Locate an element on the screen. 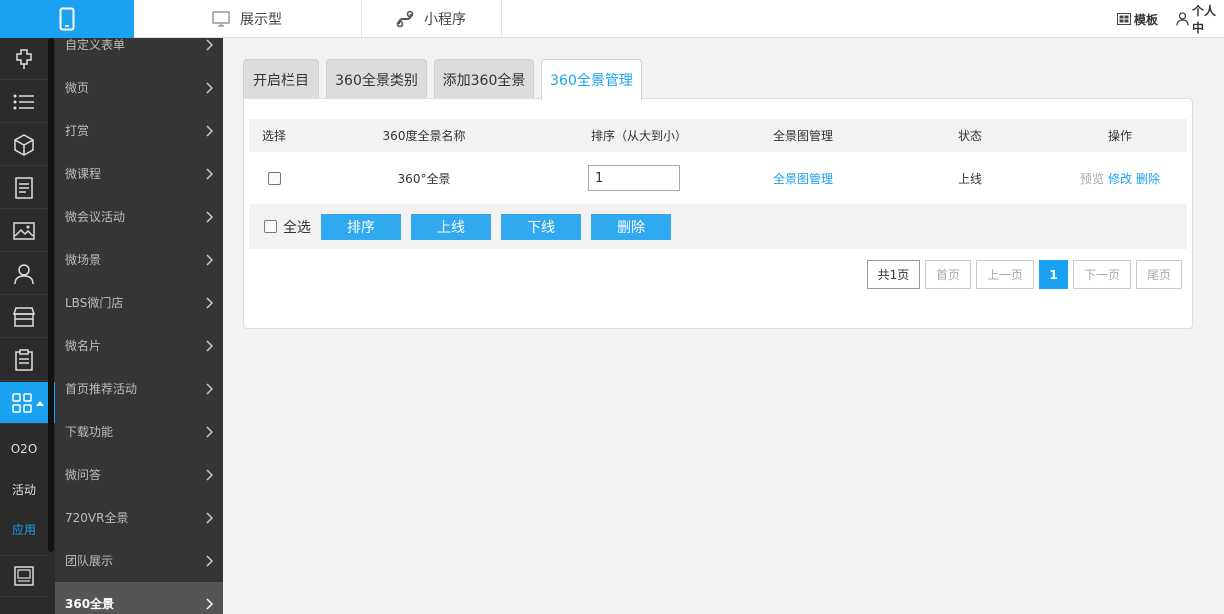 This screenshot has height=614, width=1224. submenu-item: 微问答 is located at coordinates (139, 474).